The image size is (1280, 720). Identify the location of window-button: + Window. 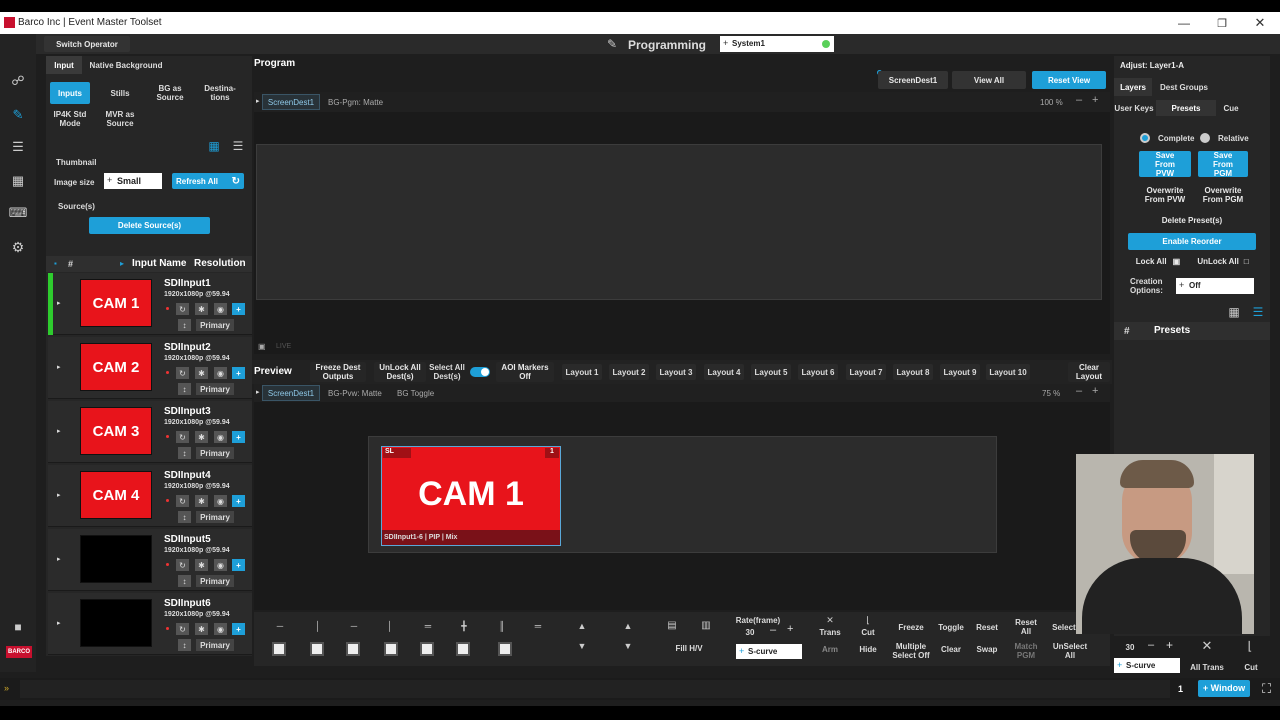
(1224, 688).